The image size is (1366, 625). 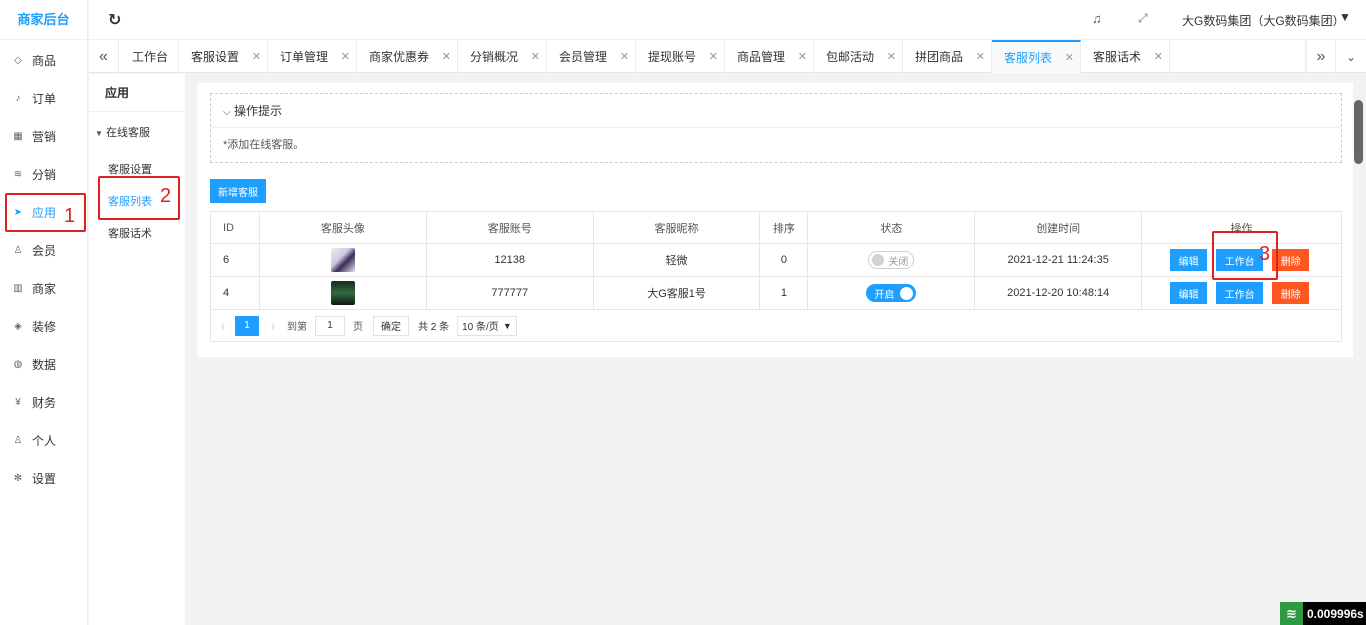 I want to click on cell-account: 777777, so click(x=509, y=293).